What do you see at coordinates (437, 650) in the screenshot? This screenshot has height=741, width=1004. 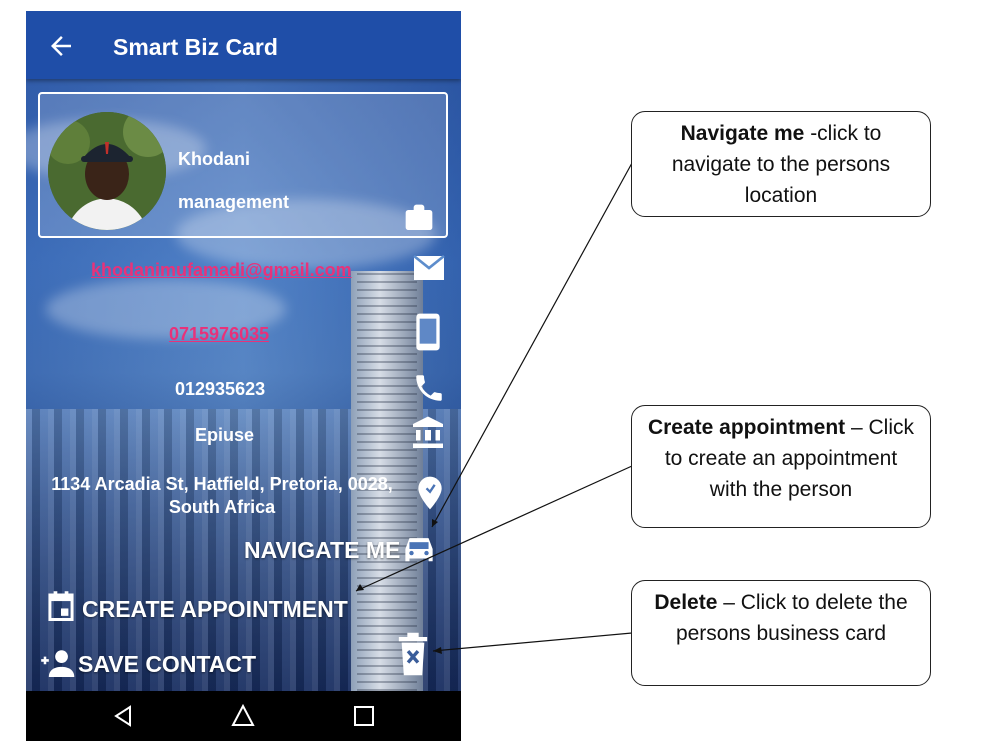 I see `delete-arrowhead` at bounding box center [437, 650].